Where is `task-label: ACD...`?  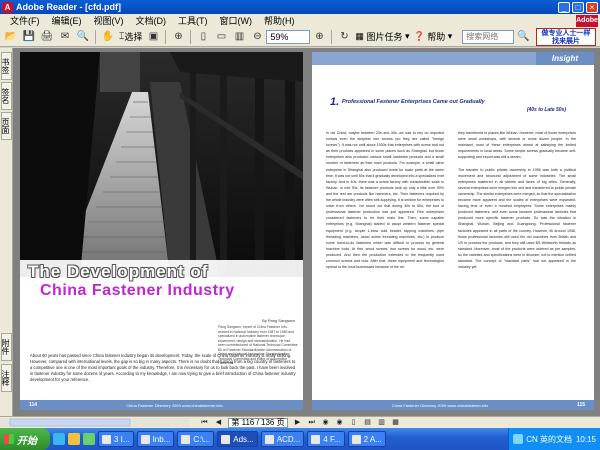
task-label: ACD... is located at coordinates (288, 439).